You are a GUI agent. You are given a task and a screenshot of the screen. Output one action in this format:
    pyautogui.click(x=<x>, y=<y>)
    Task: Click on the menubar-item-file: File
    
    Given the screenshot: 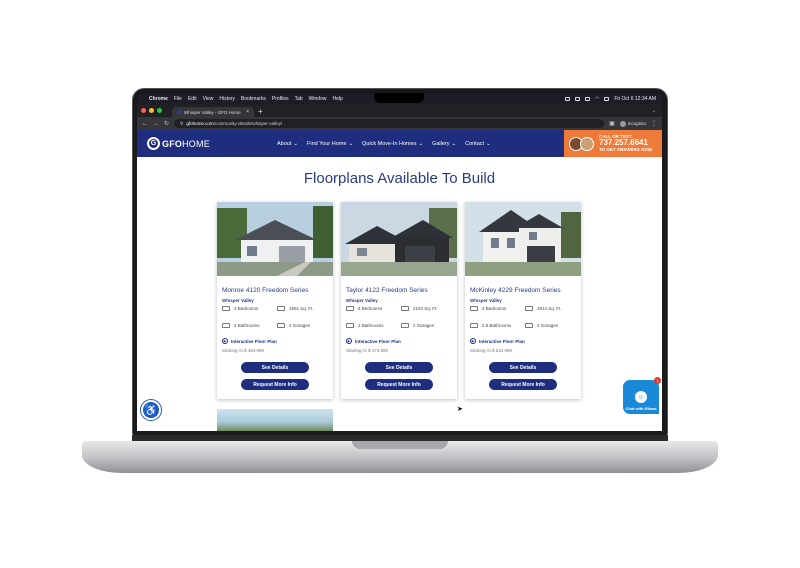 What is the action you would take?
    pyautogui.click(x=178, y=99)
    